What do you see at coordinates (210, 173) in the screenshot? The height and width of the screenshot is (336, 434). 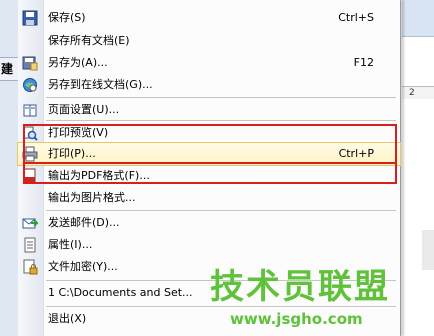 I see `highlight-box-pdf` at bounding box center [210, 173].